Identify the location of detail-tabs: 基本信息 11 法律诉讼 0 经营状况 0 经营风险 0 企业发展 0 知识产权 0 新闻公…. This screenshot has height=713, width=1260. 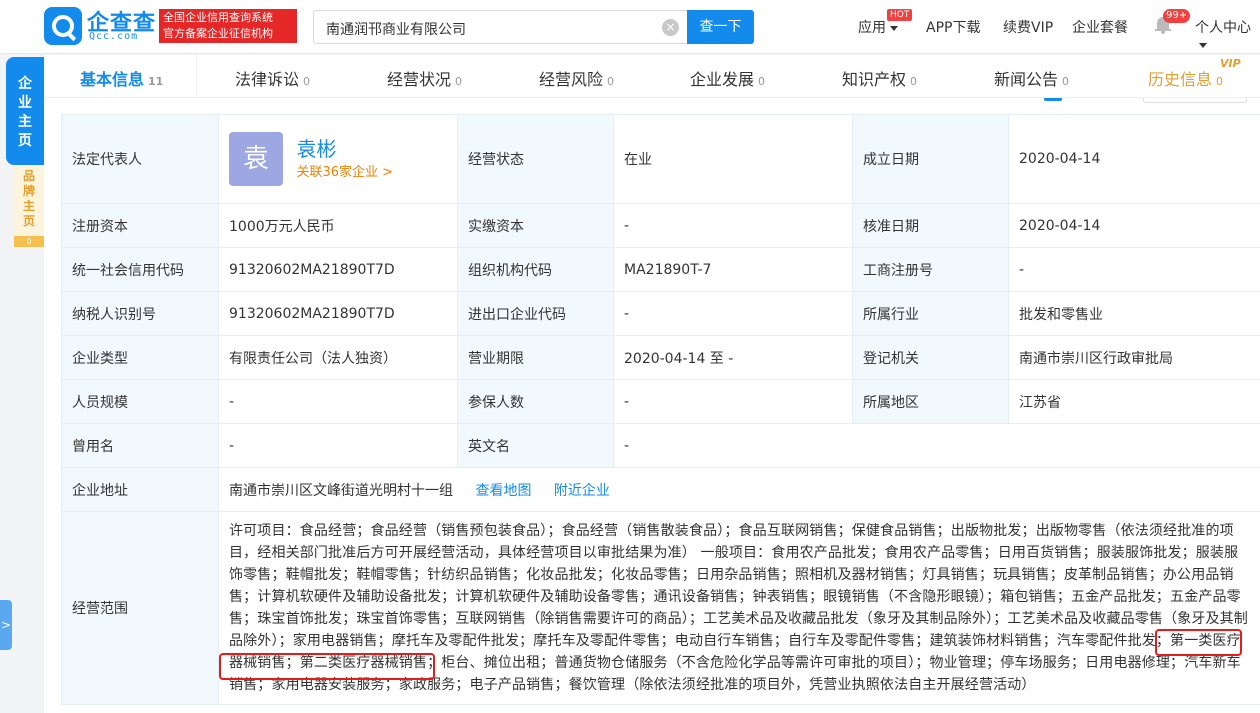
(652, 76).